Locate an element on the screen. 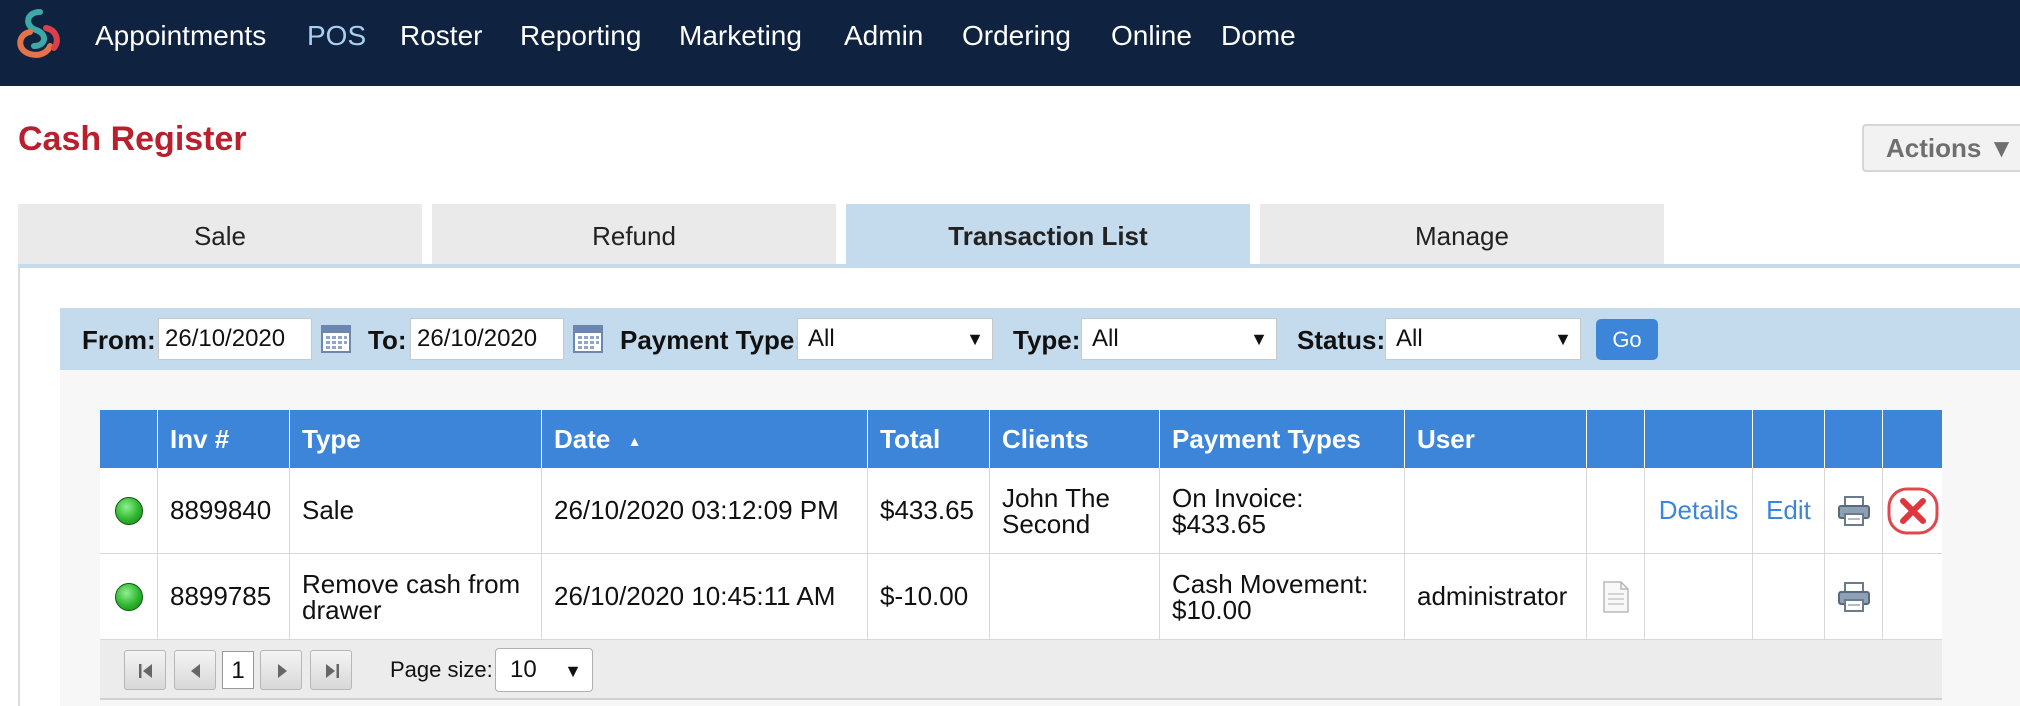  from-date-input is located at coordinates (235, 339).